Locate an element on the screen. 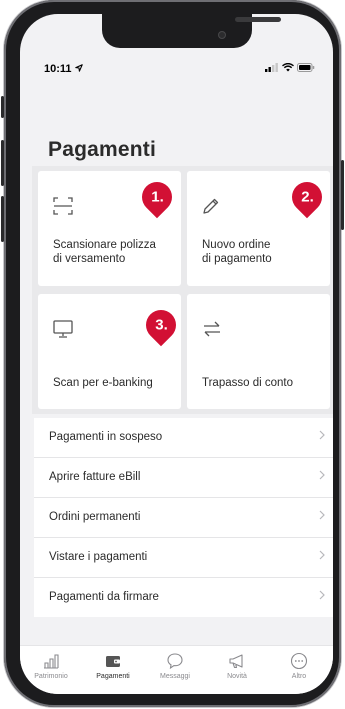 The height and width of the screenshot is (709, 345). list-item-standing-orders: Ordini permanenti is located at coordinates (183, 518).